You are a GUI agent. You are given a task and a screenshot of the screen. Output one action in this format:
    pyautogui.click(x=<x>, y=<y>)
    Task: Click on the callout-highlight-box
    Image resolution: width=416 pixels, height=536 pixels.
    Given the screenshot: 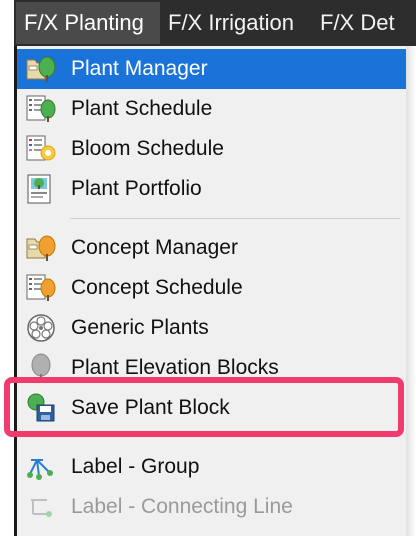 What is the action you would take?
    pyautogui.click(x=204, y=407)
    